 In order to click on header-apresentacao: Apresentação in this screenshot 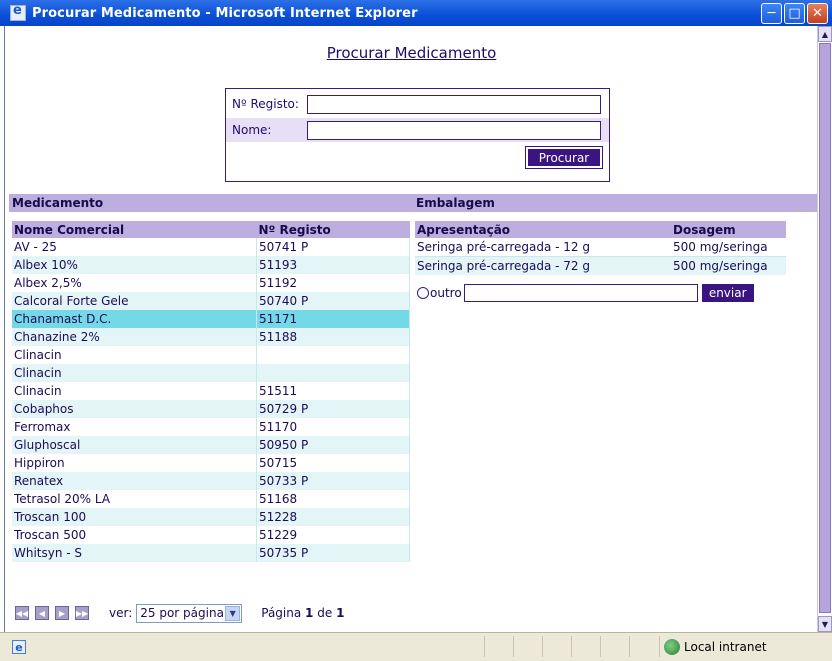, I will do `click(543, 229)`.